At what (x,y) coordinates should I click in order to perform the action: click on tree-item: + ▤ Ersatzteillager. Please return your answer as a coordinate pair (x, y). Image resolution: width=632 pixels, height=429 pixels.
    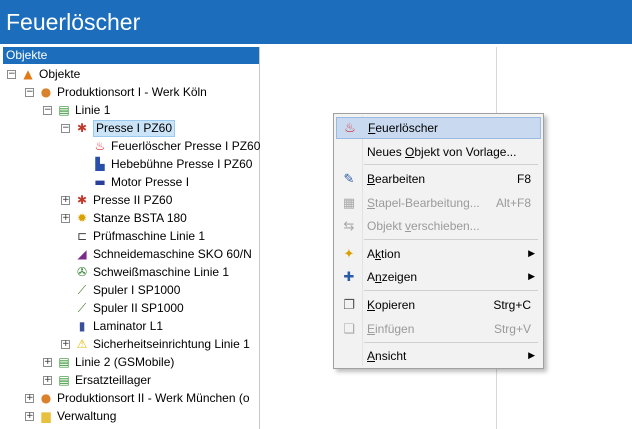
    Looking at the image, I should click on (97, 380).